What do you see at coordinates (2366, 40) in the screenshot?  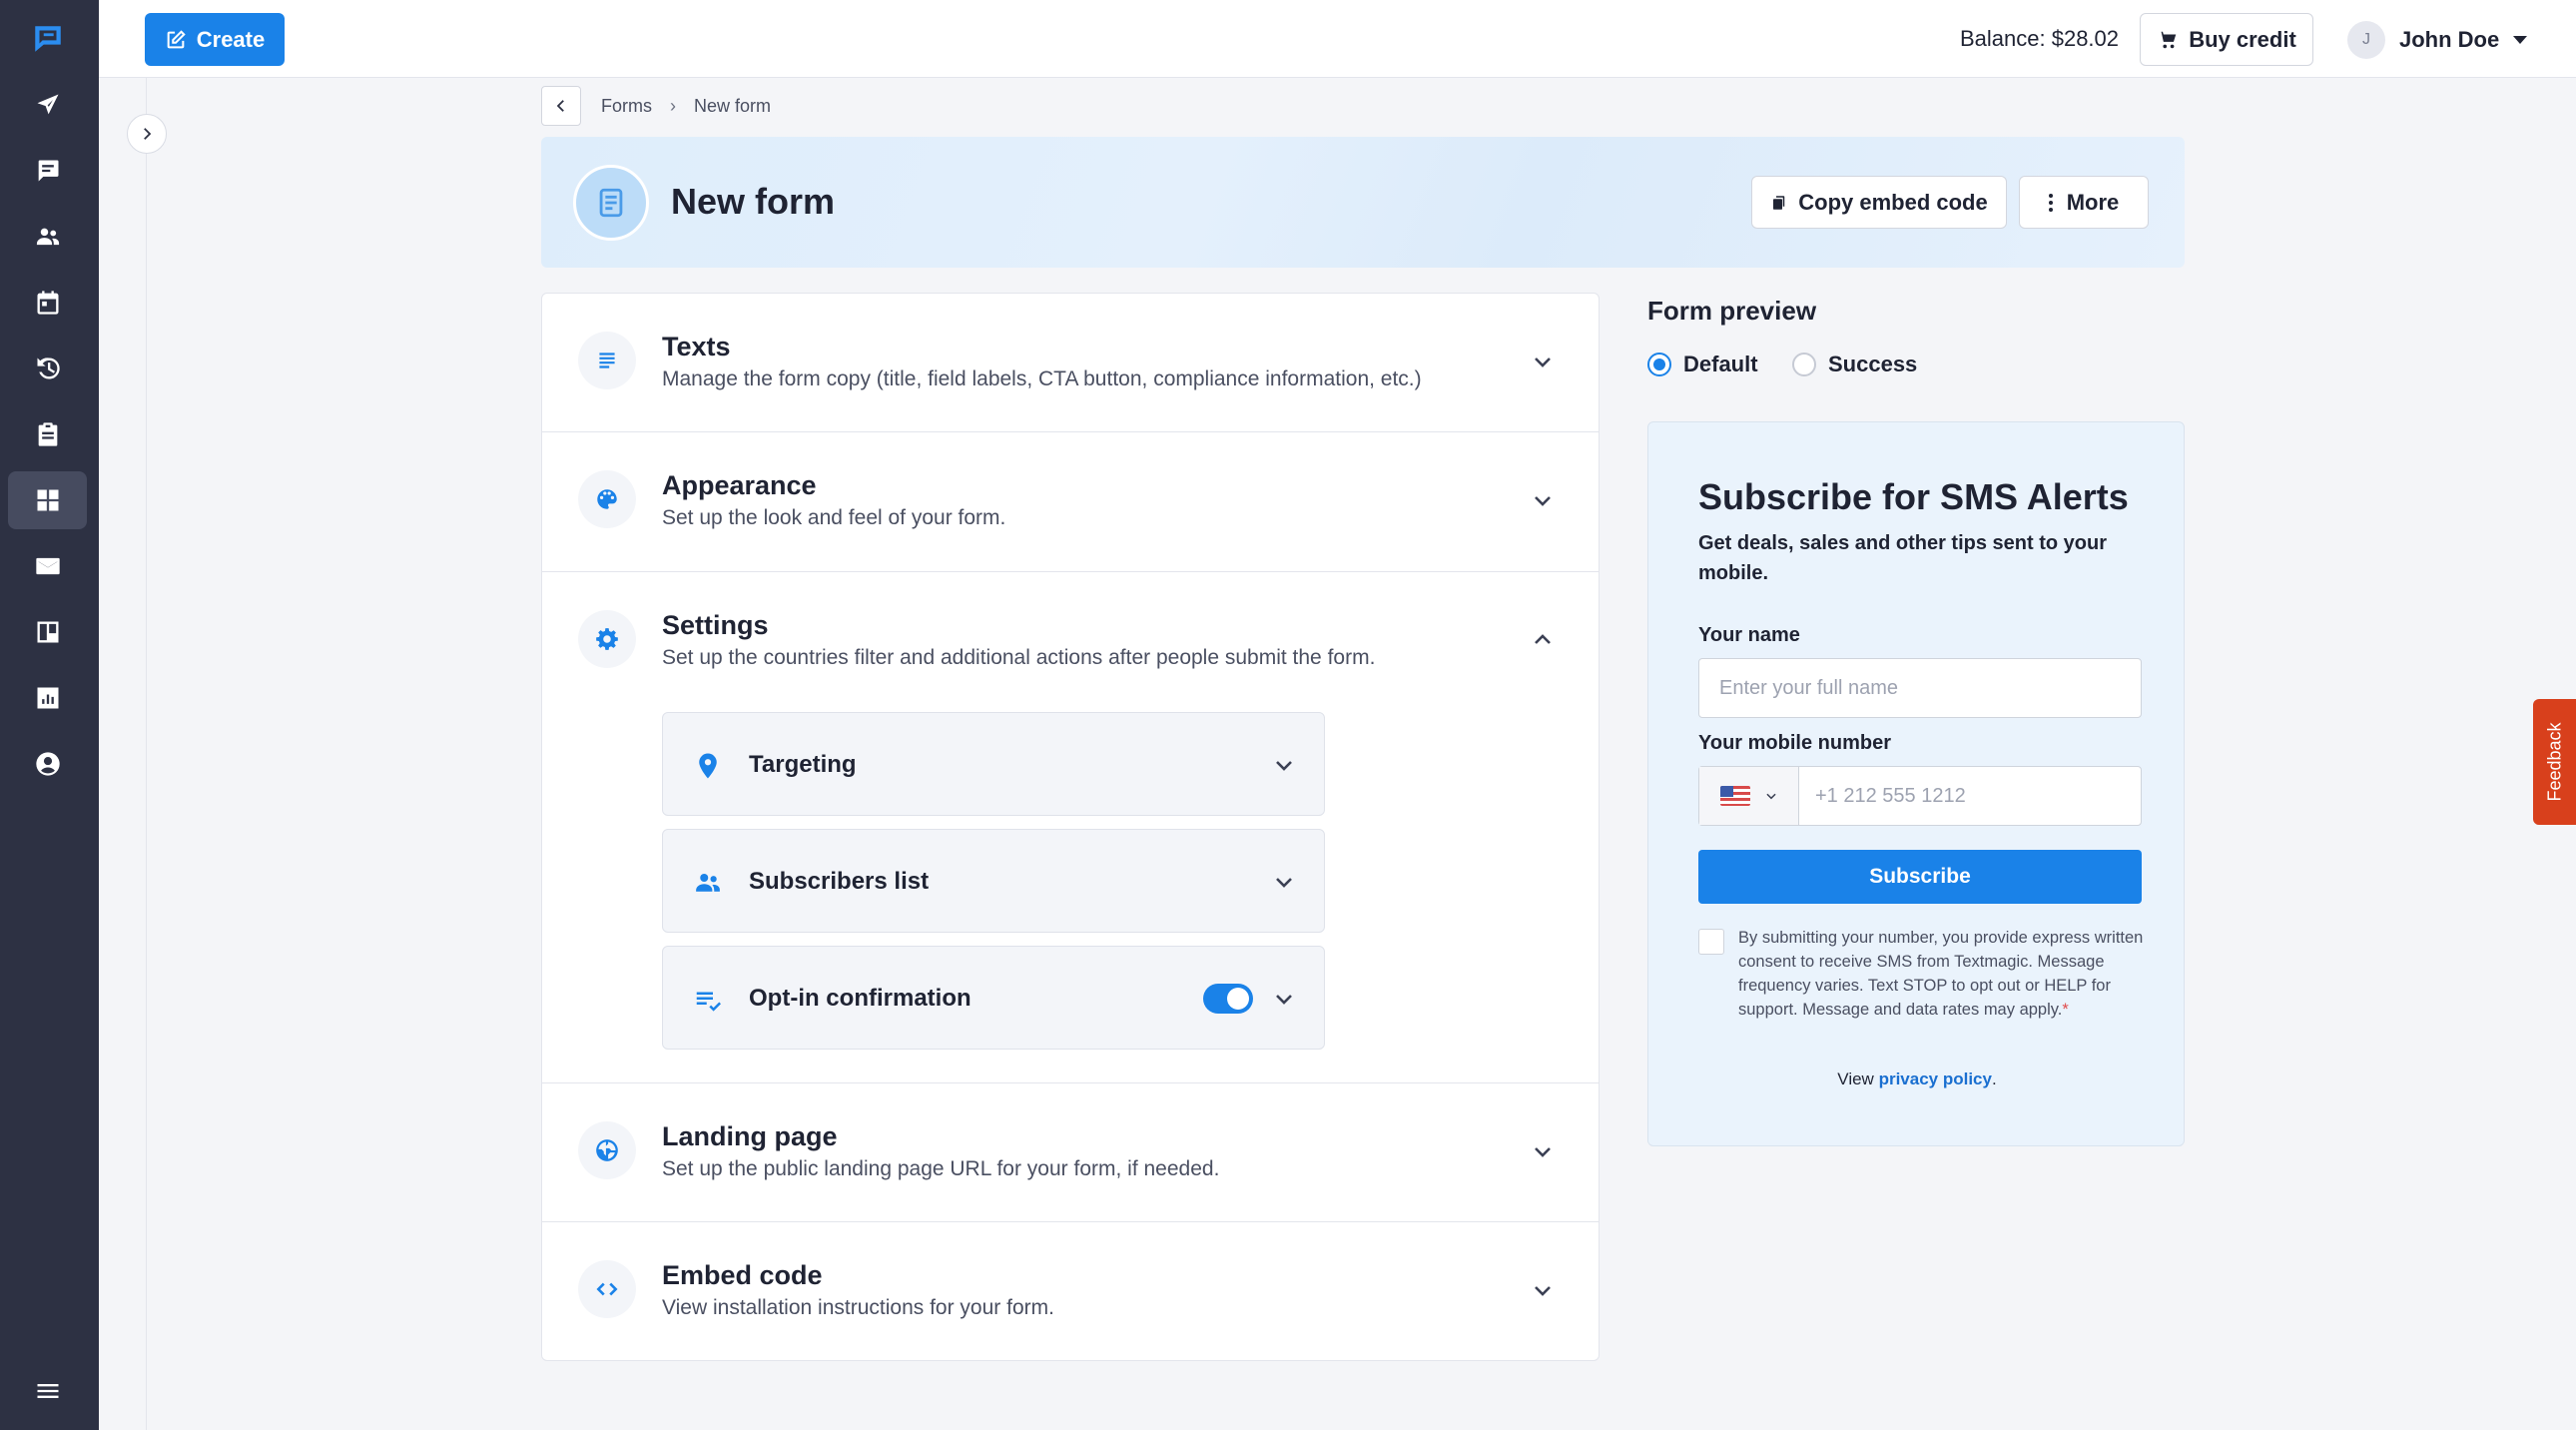 I see `avatar: J` at bounding box center [2366, 40].